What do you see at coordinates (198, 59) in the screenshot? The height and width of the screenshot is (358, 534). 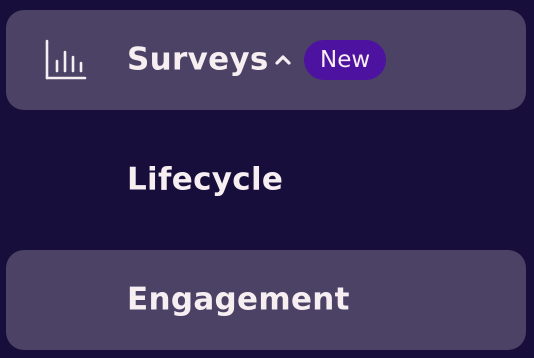 I see `sidebar-item-label: Surveys` at bounding box center [198, 59].